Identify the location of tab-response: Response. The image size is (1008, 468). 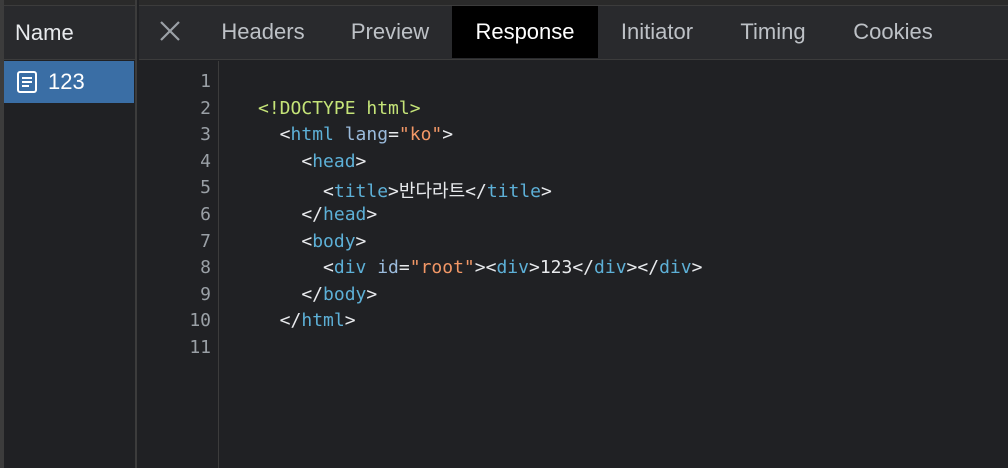
(525, 32).